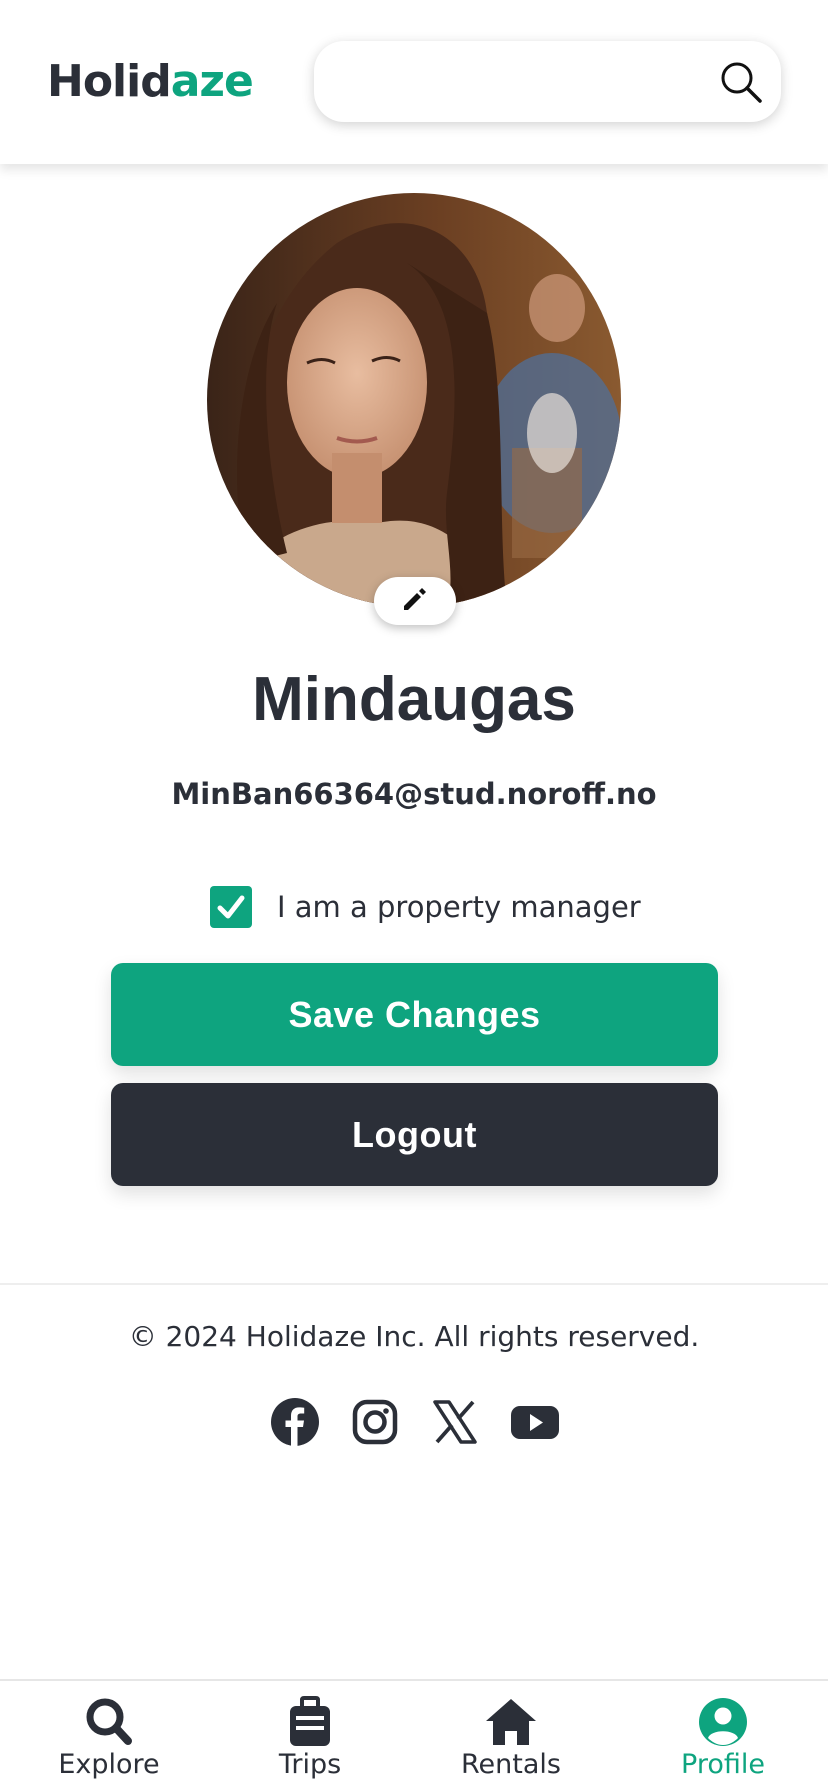  I want to click on profile-name: Mindaugas, so click(414, 699).